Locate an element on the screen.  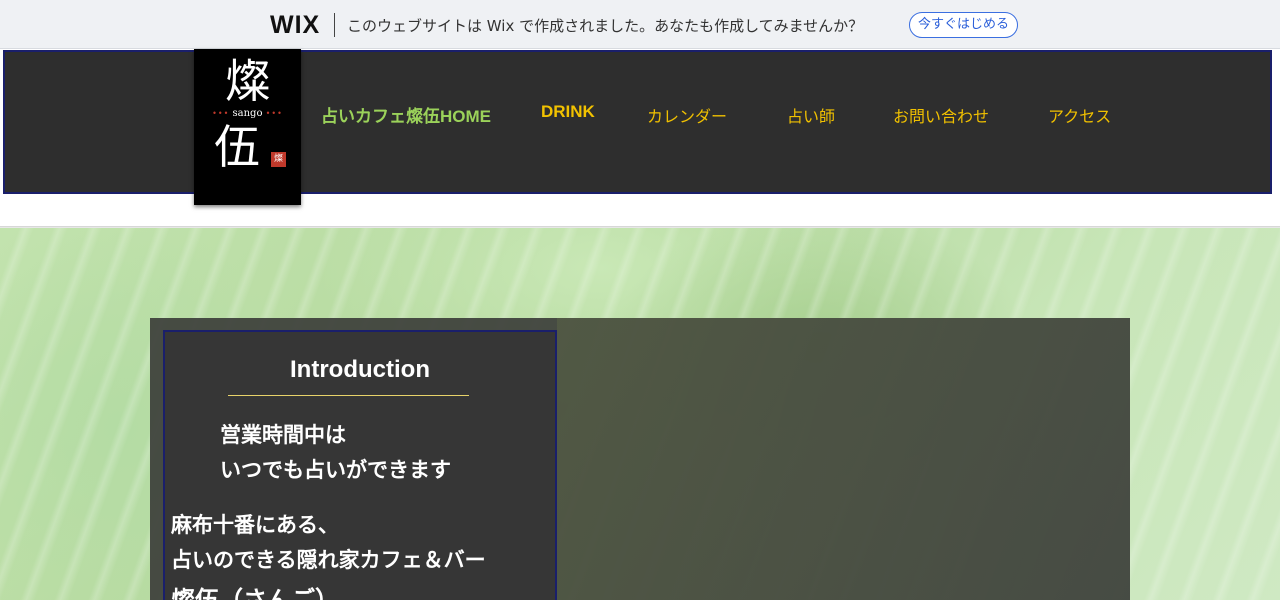
nav-calendar: カレンダー is located at coordinates (687, 114).